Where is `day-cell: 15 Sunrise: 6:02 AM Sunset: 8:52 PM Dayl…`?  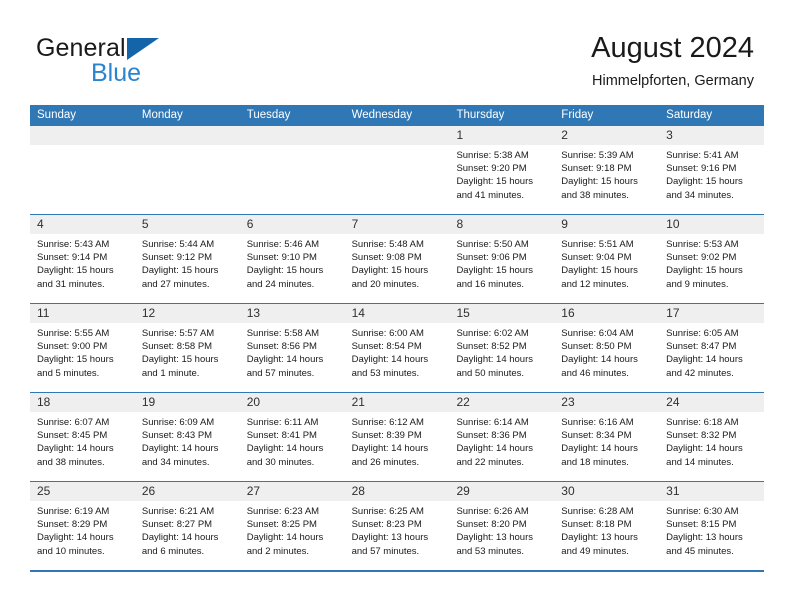 day-cell: 15 Sunrise: 6:02 AM Sunset: 8:52 PM Dayl… is located at coordinates (502, 348).